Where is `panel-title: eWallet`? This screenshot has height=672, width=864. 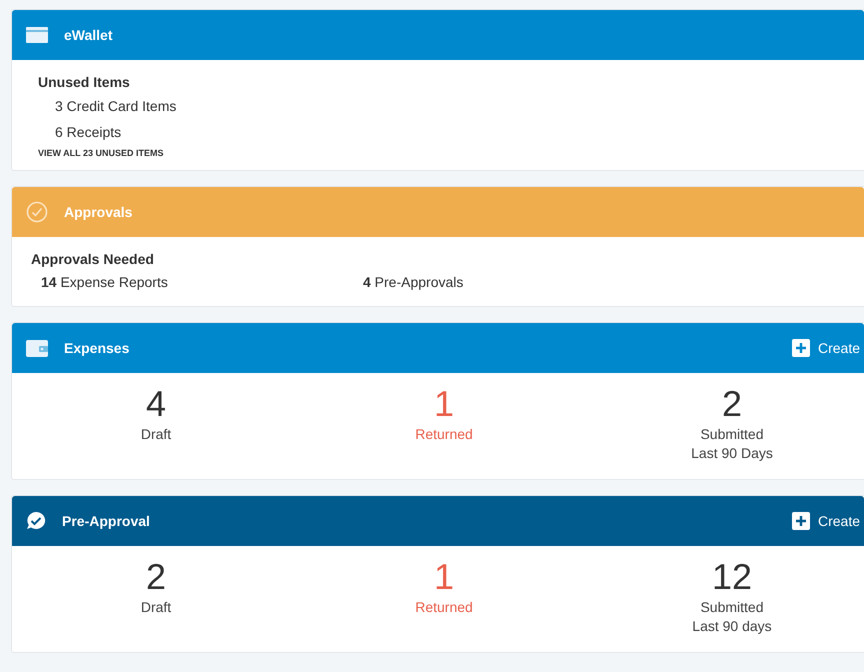 panel-title: eWallet is located at coordinates (88, 35).